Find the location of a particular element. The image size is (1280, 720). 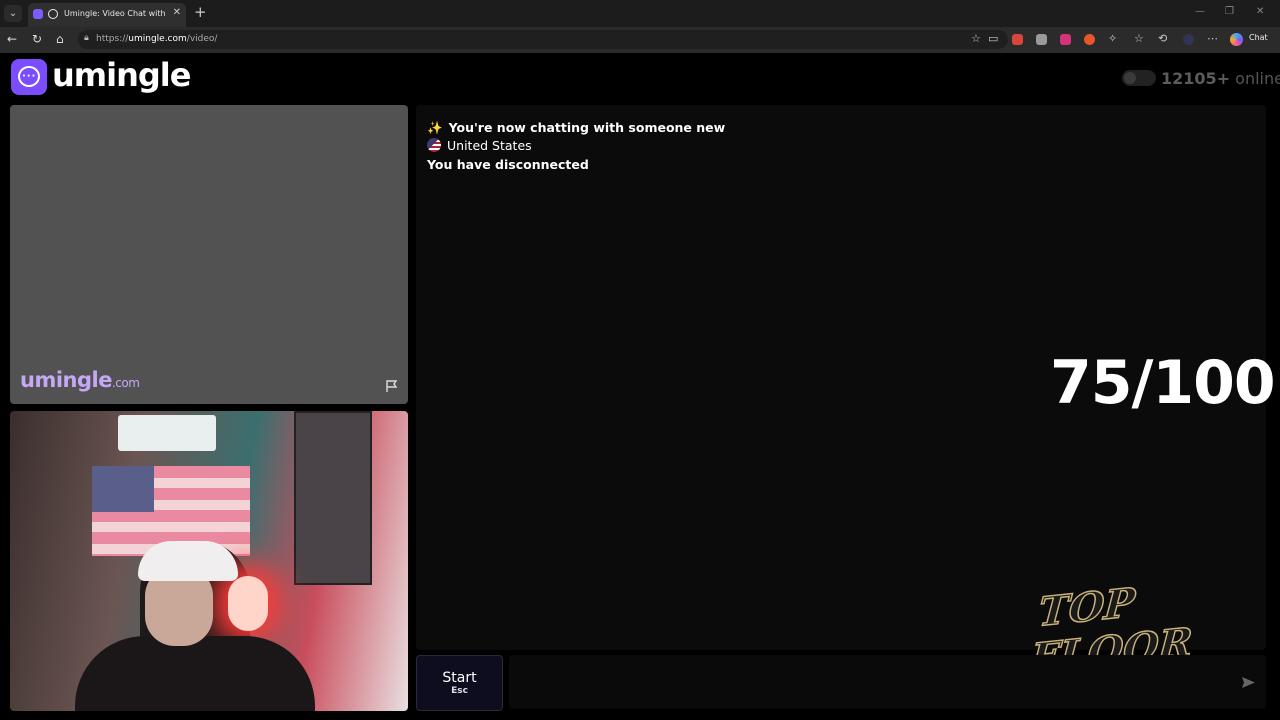

home-icon: ⌂ is located at coordinates (60, 39).